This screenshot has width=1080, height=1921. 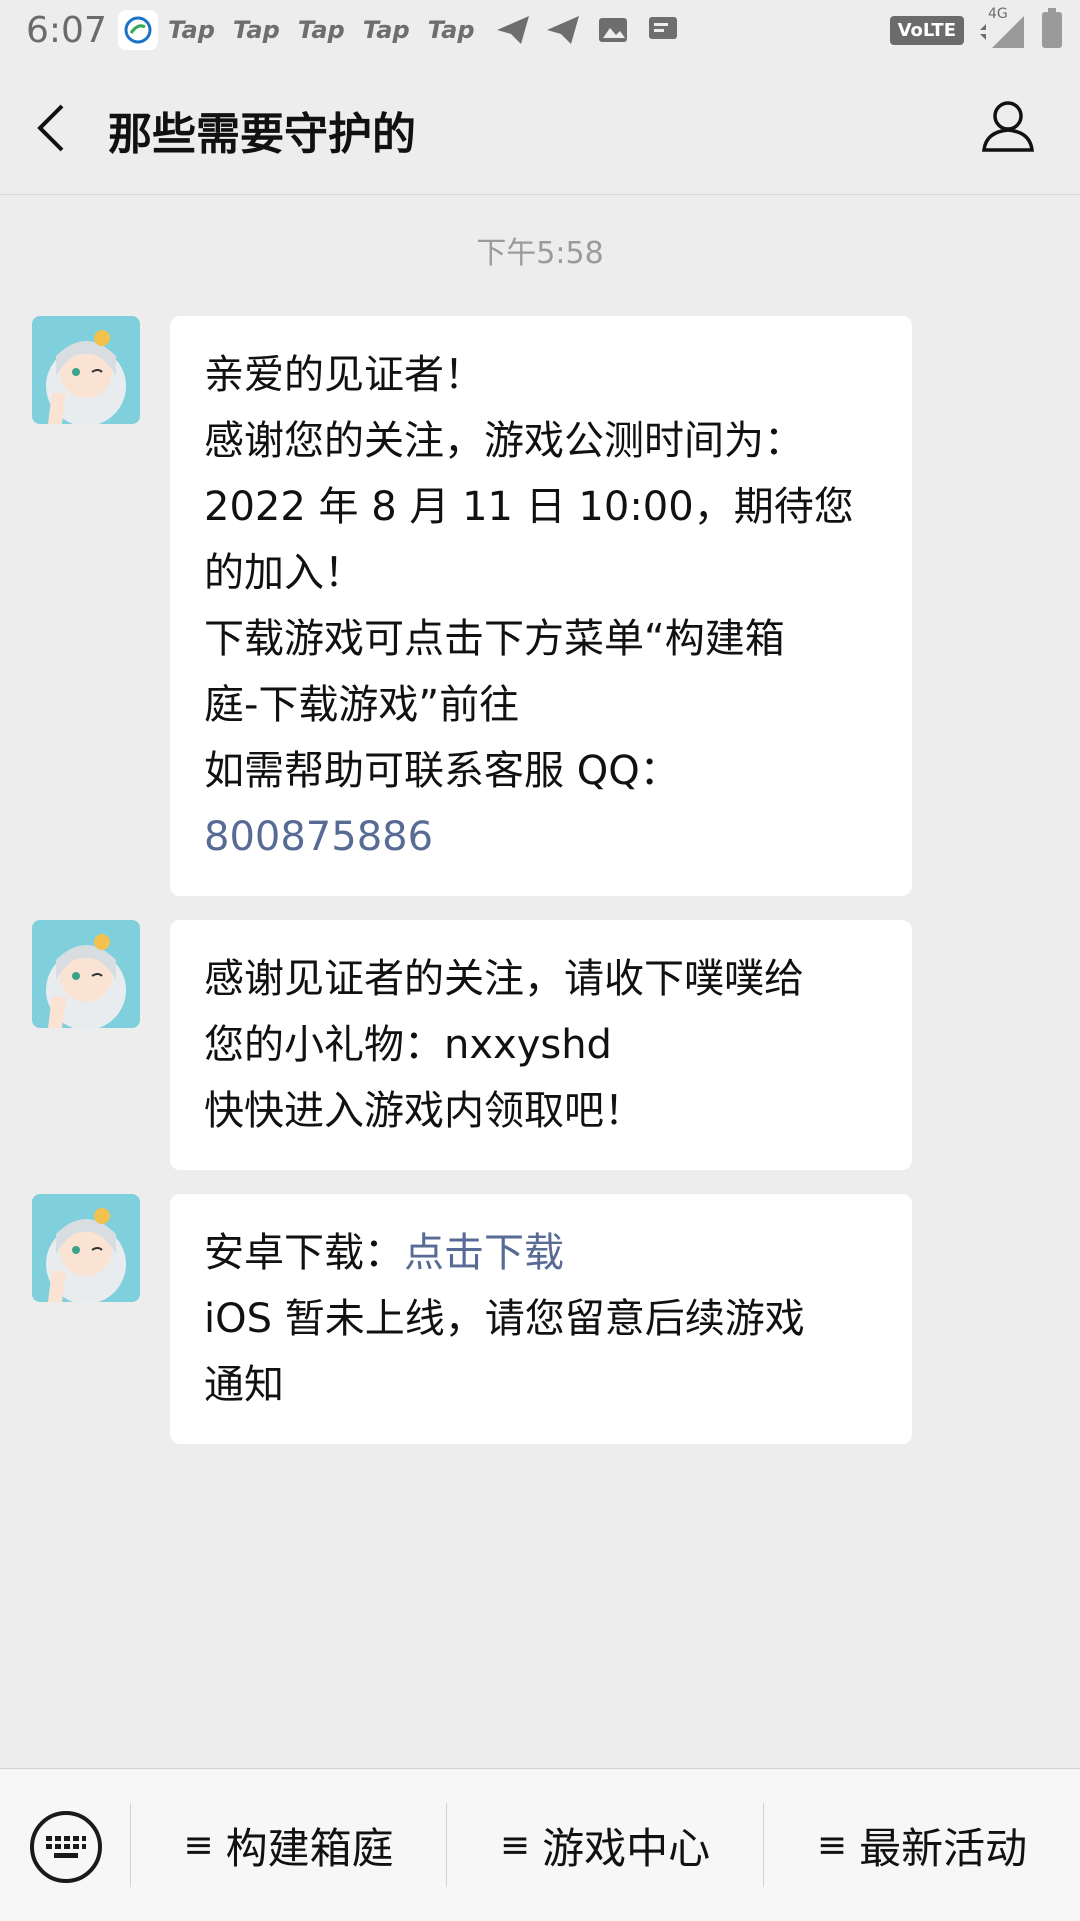 I want to click on download-link: 点击下载, so click(x=484, y=1253).